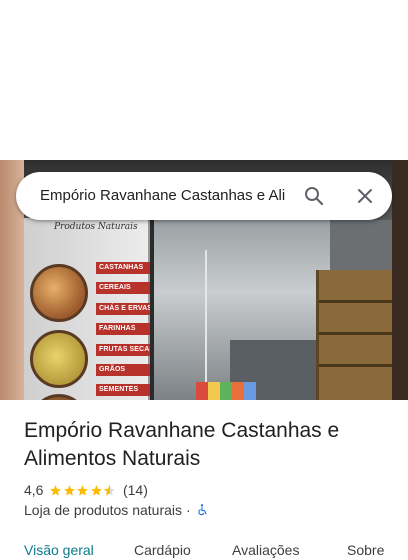 The image size is (408, 560). What do you see at coordinates (365, 196) in the screenshot?
I see `close-icon` at bounding box center [365, 196].